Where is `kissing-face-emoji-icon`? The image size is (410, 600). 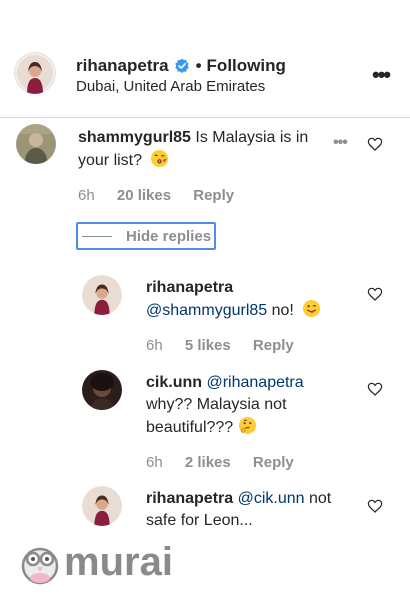
kissing-face-emoji-icon is located at coordinates (159, 158).